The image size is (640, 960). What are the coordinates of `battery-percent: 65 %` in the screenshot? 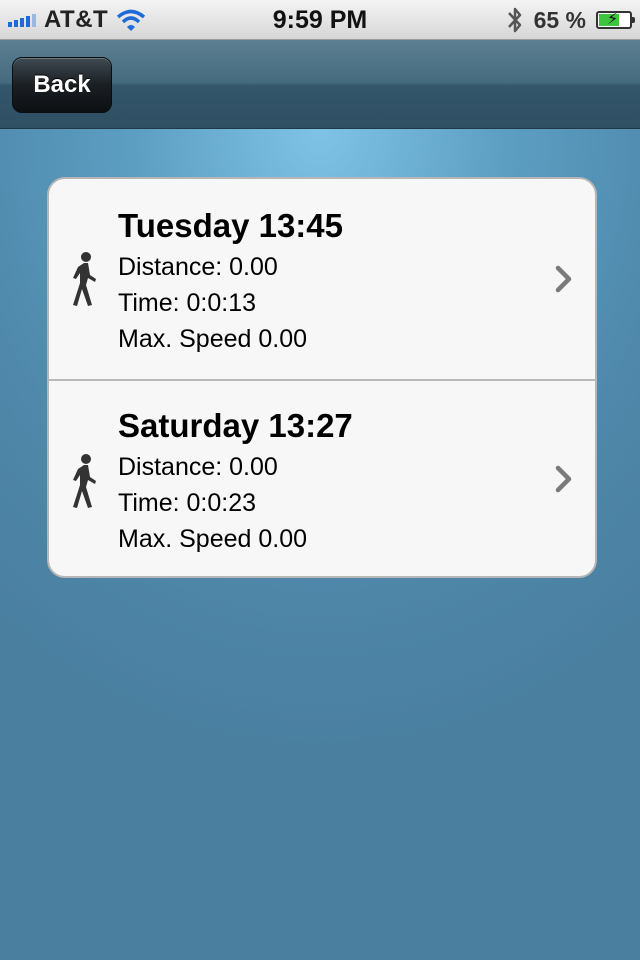 It's located at (559, 19).